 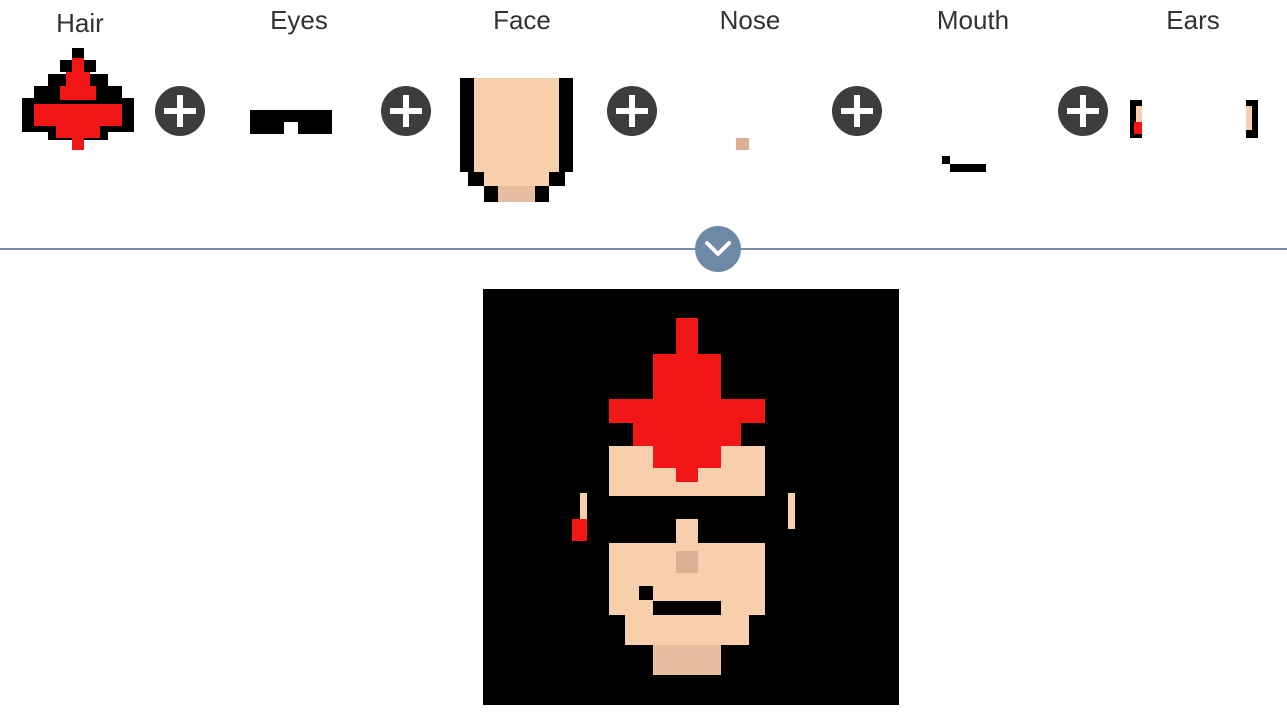 What do you see at coordinates (683, 496) in the screenshot?
I see `avatar-composite` at bounding box center [683, 496].